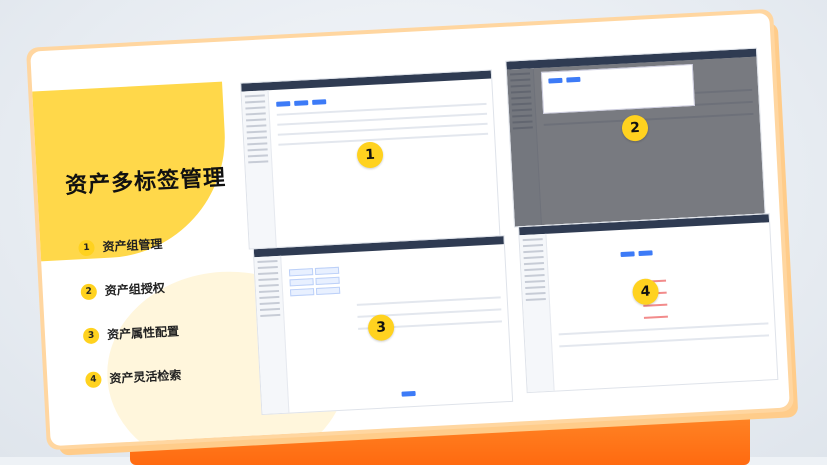  Describe the element at coordinates (91, 335) in the screenshot. I see `feature-number: 3` at that location.